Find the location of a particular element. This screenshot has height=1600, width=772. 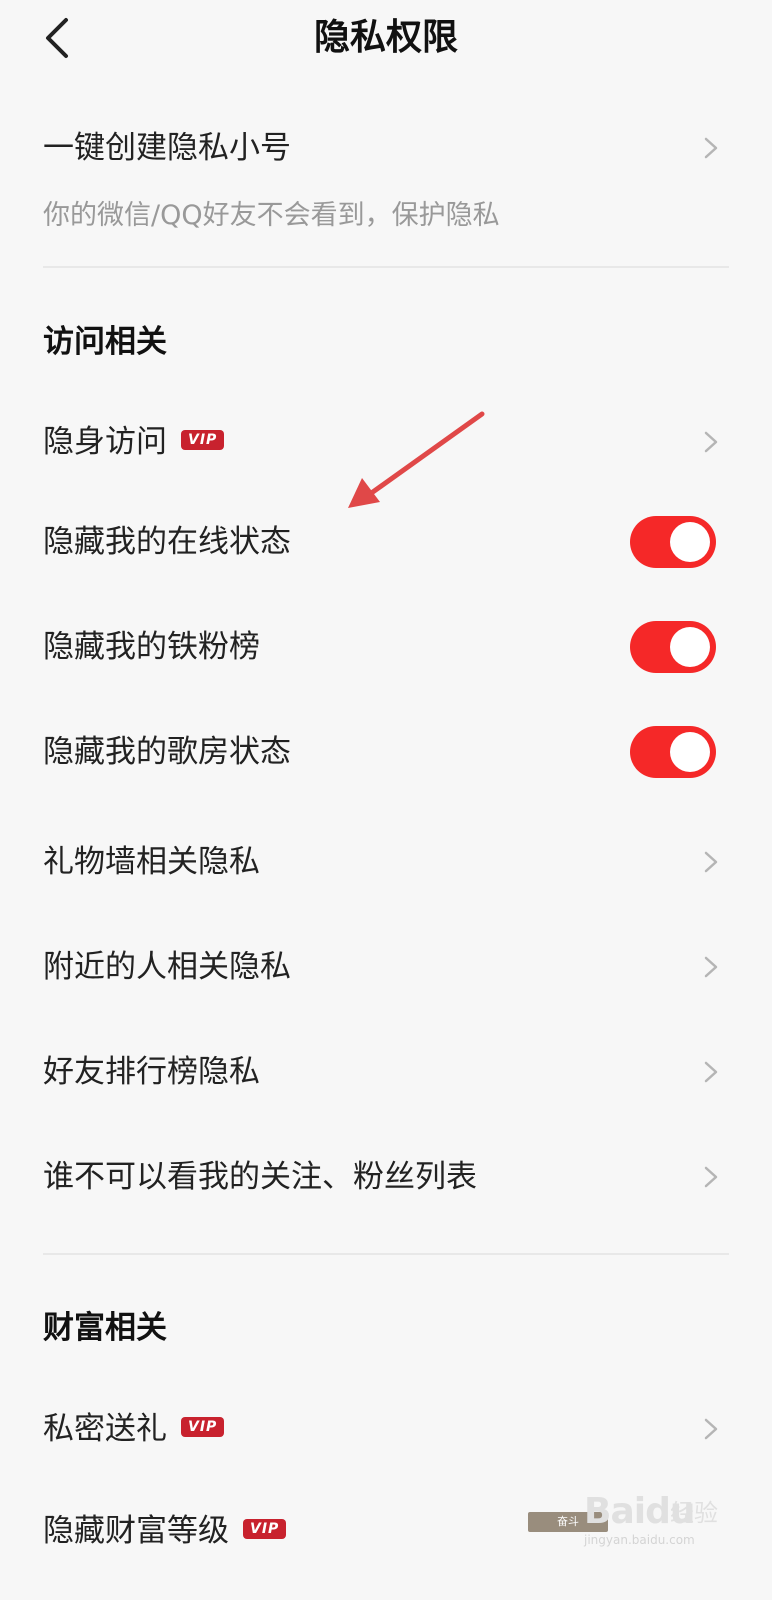

private-gift-label-wrap: 私密送礼 VIP is located at coordinates (134, 1429).